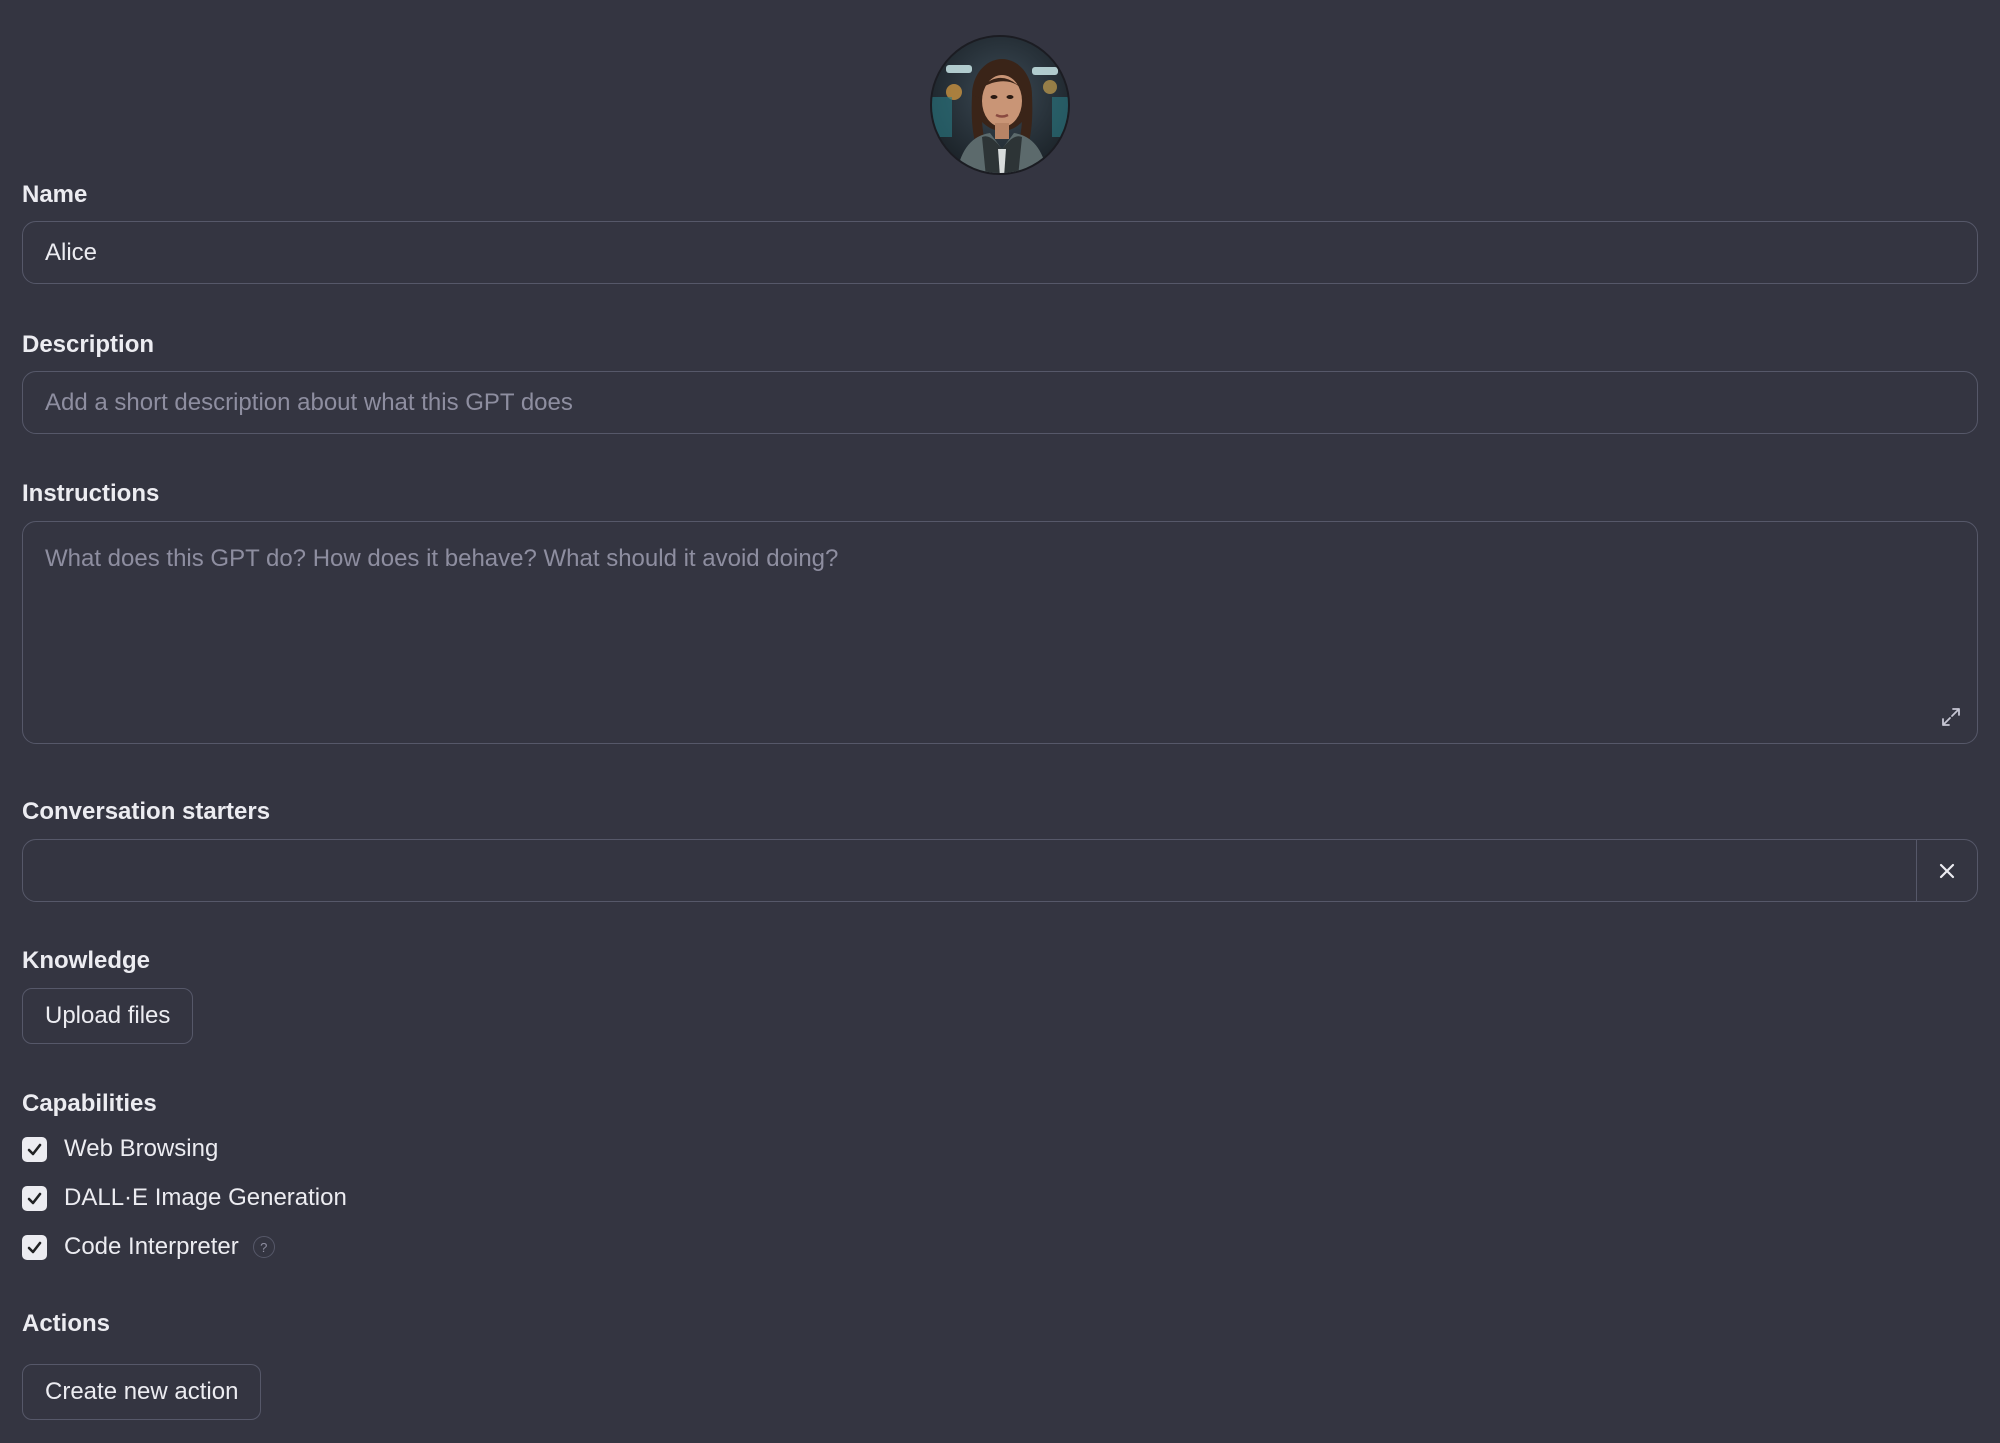  I want to click on capability-dalle: DALL·E Image Generation, so click(184, 1198).